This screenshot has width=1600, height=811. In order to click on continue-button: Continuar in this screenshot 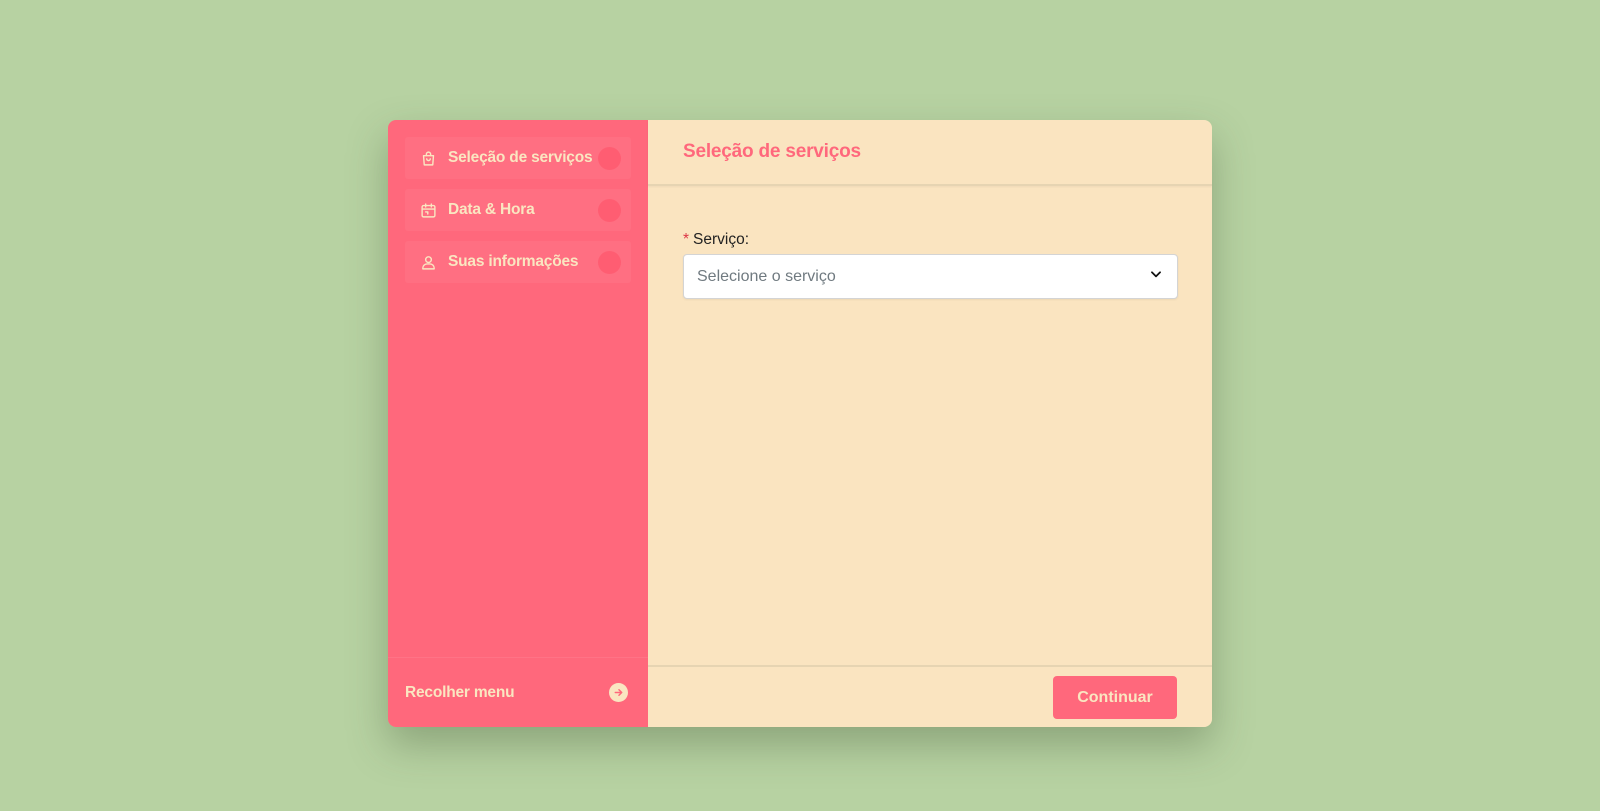, I will do `click(1115, 697)`.